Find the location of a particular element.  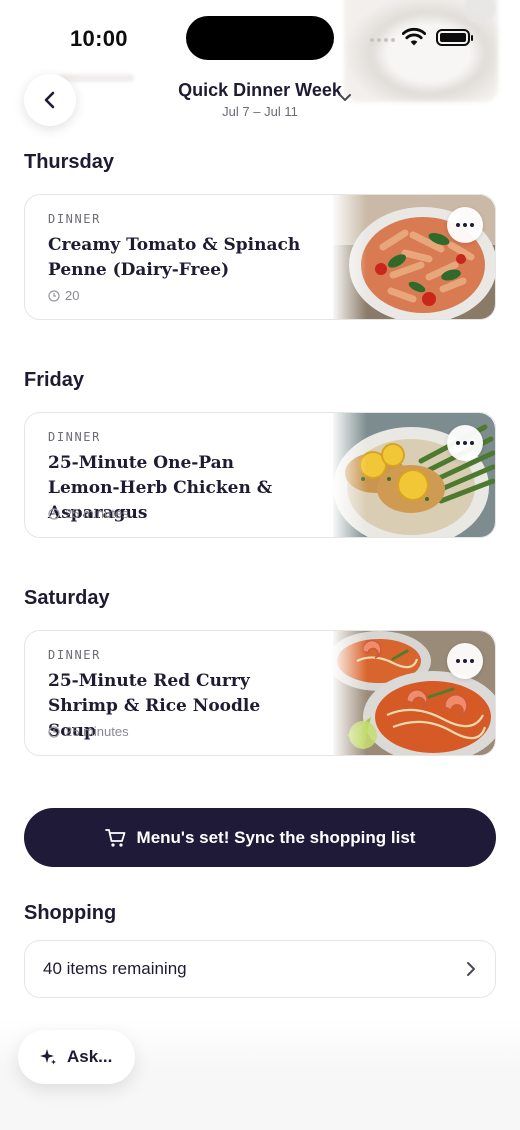

sync-button-label: Menu's set! Sync the shopping list is located at coordinates (276, 837).